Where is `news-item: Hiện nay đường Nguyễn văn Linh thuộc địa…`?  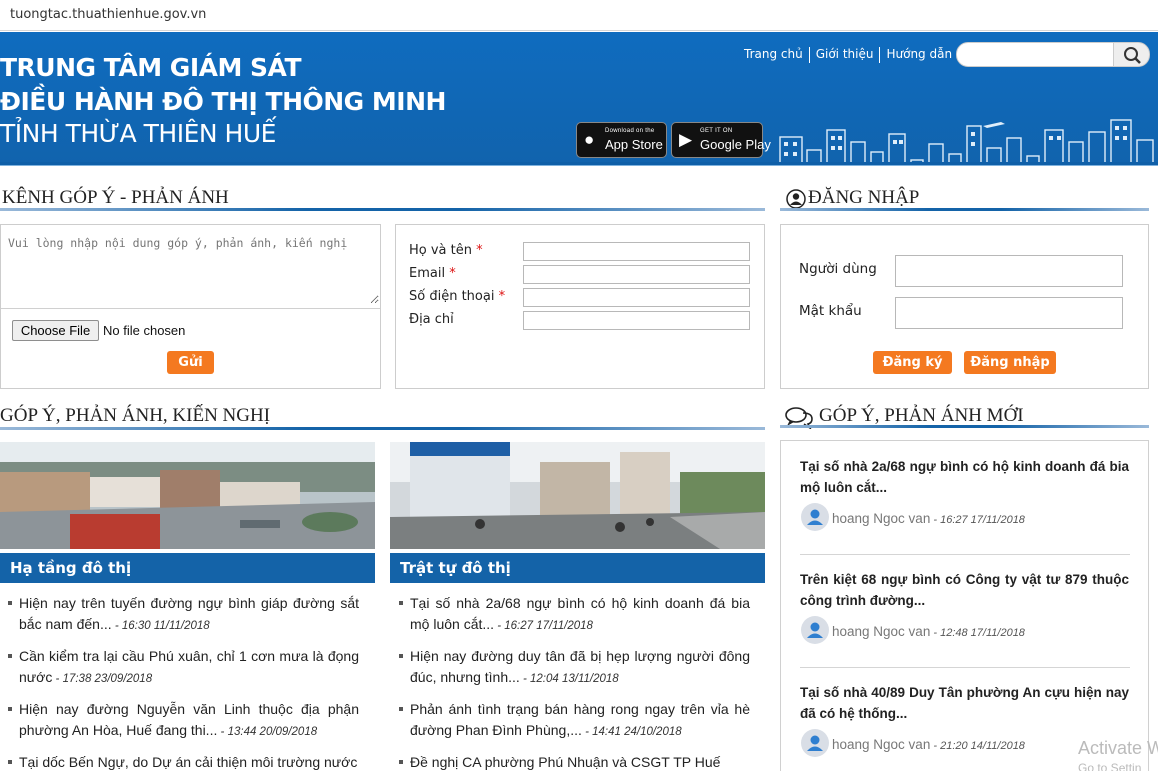 news-item: Hiện nay đường Nguyễn văn Linh thuộc địa… is located at coordinates (183, 721).